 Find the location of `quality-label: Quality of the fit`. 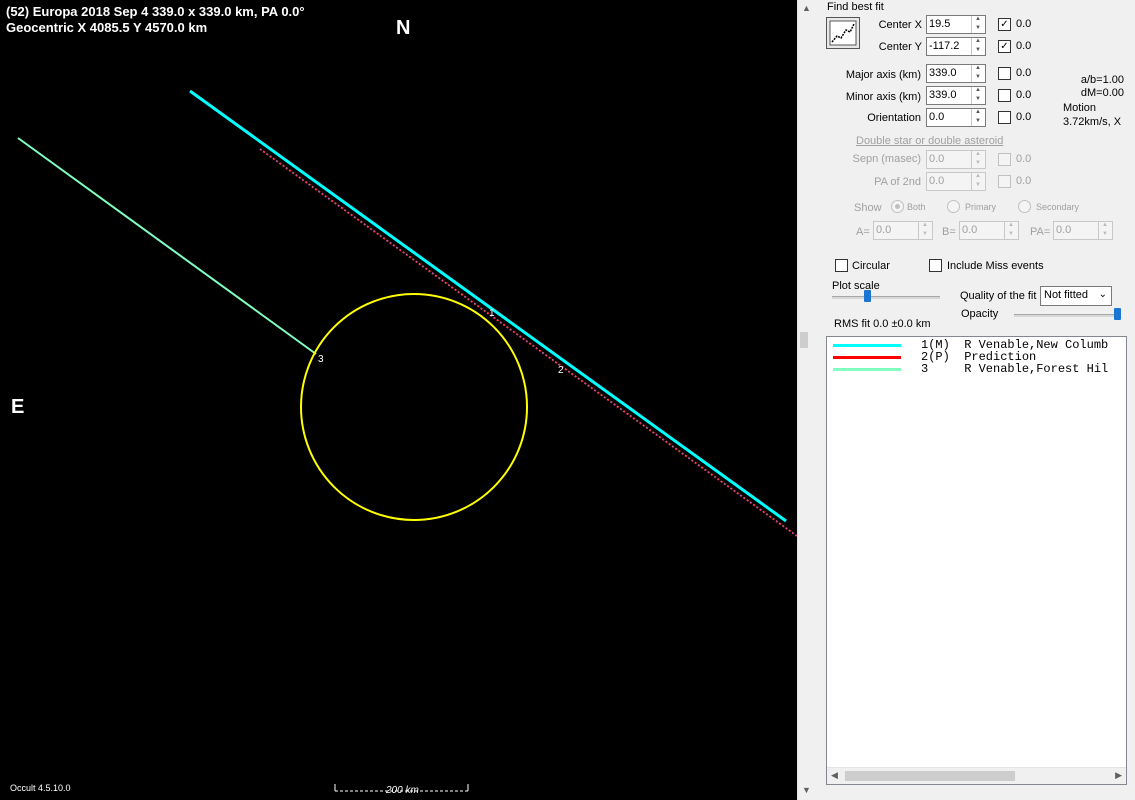

quality-label: Quality of the fit is located at coordinates (998, 296).